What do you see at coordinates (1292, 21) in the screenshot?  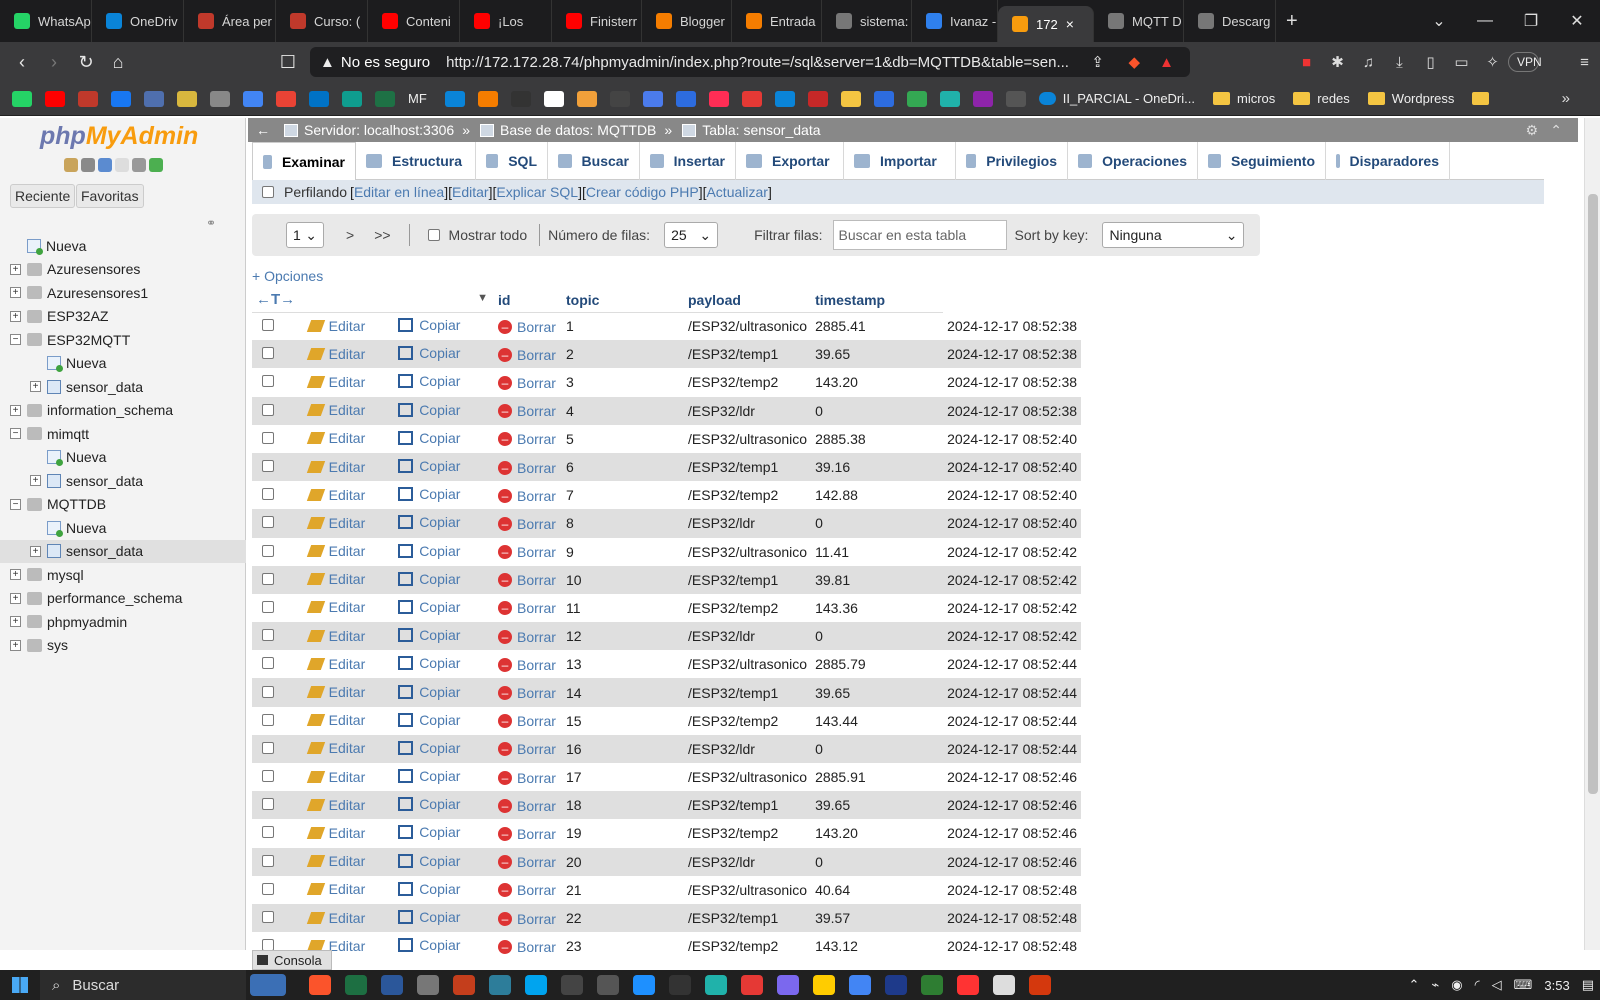 I see `new-tab-button: +` at bounding box center [1292, 21].